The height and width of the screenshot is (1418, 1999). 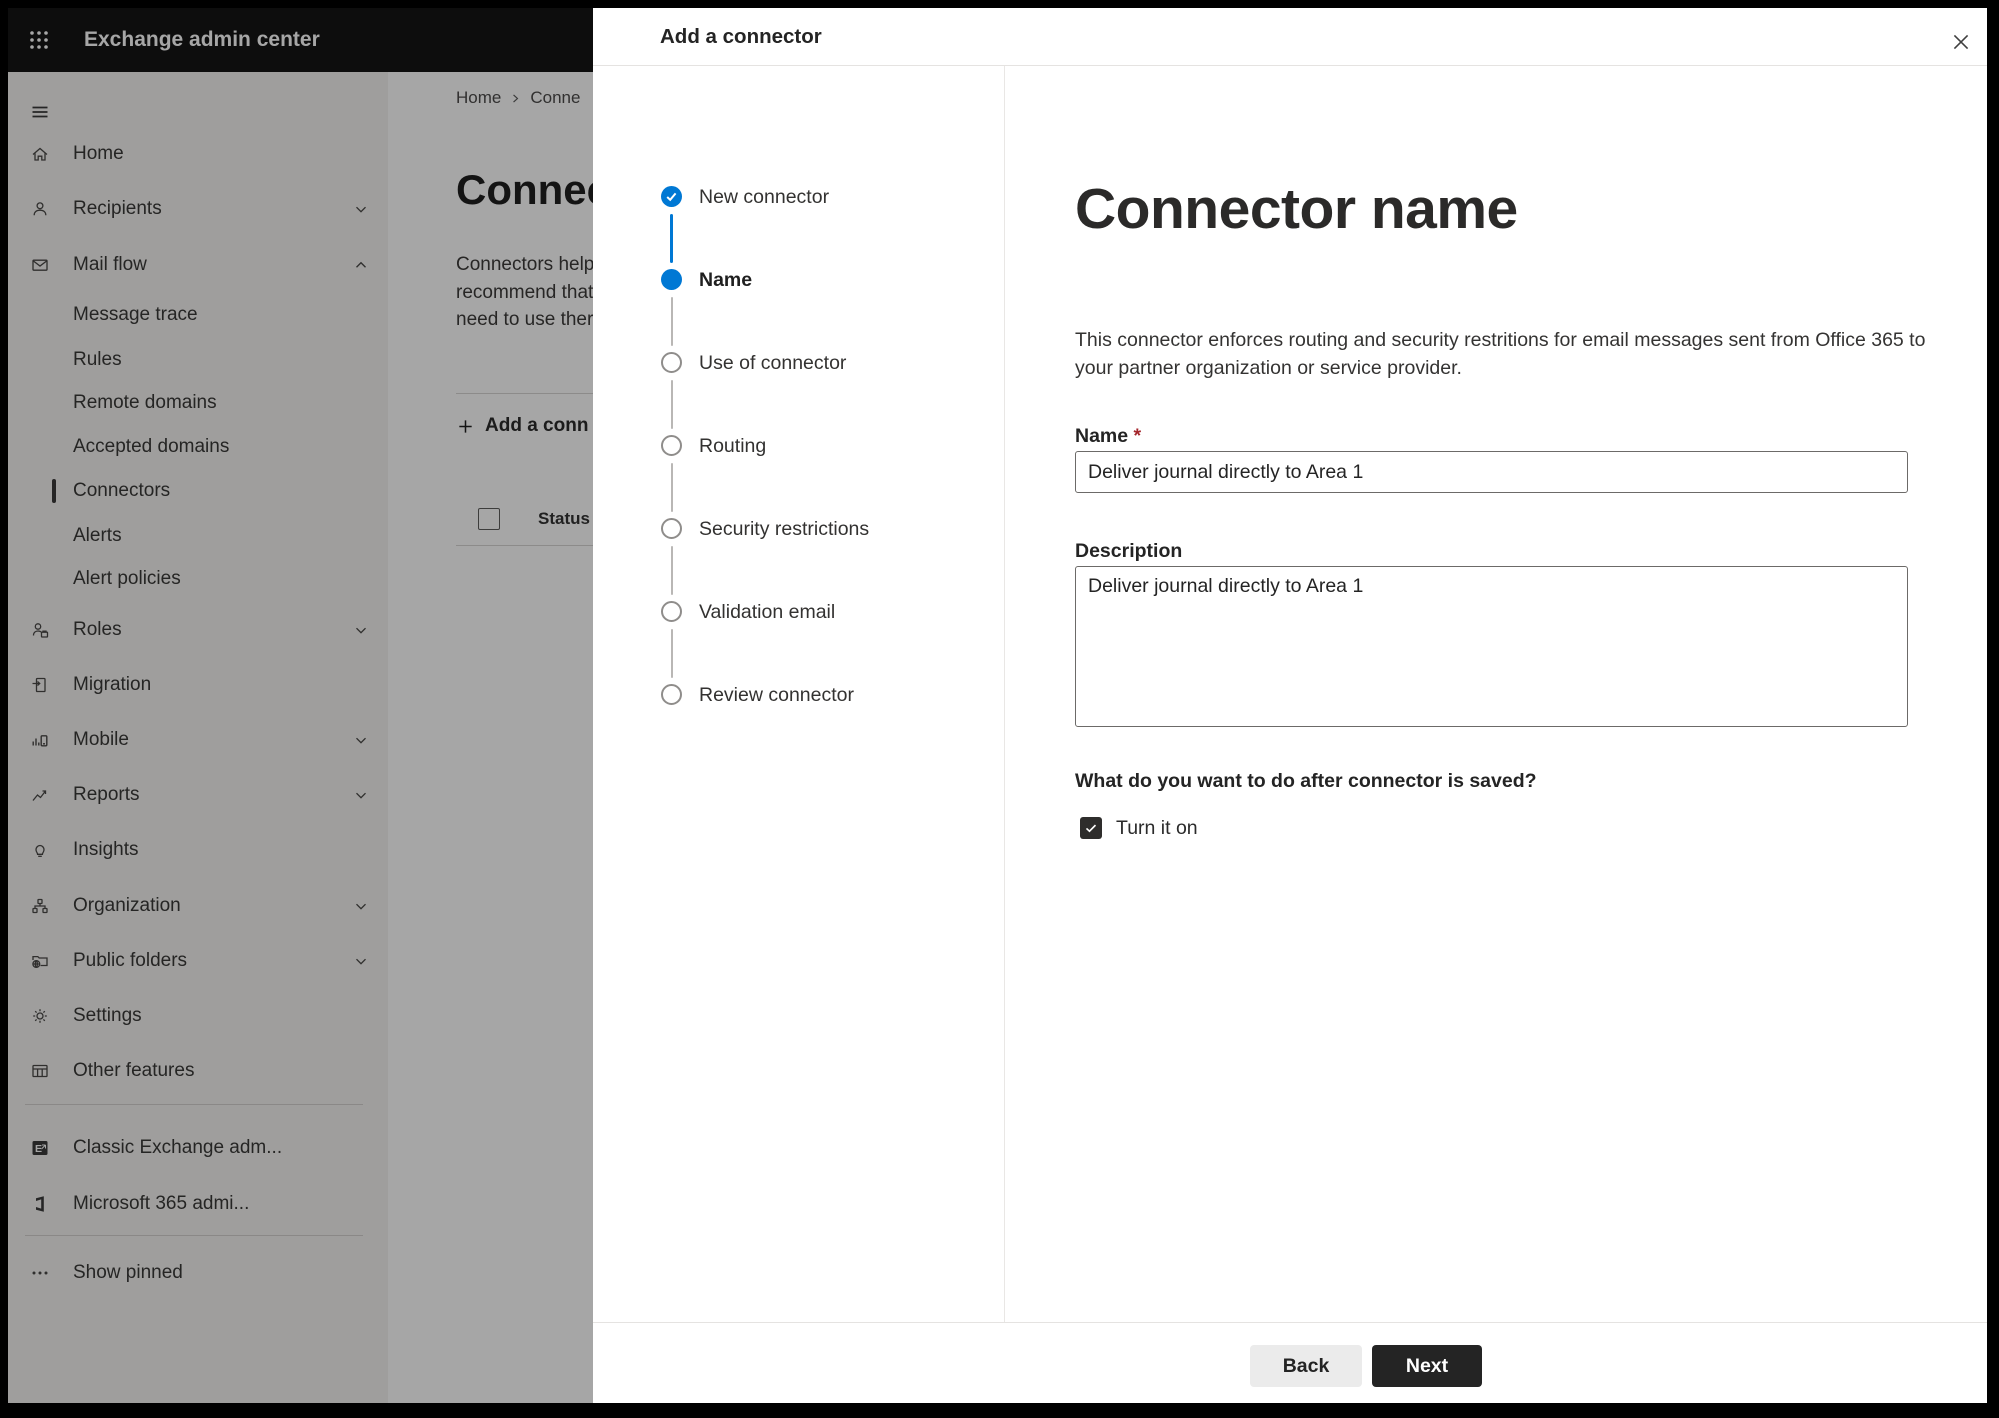 I want to click on back-button: Back, so click(x=1306, y=1366).